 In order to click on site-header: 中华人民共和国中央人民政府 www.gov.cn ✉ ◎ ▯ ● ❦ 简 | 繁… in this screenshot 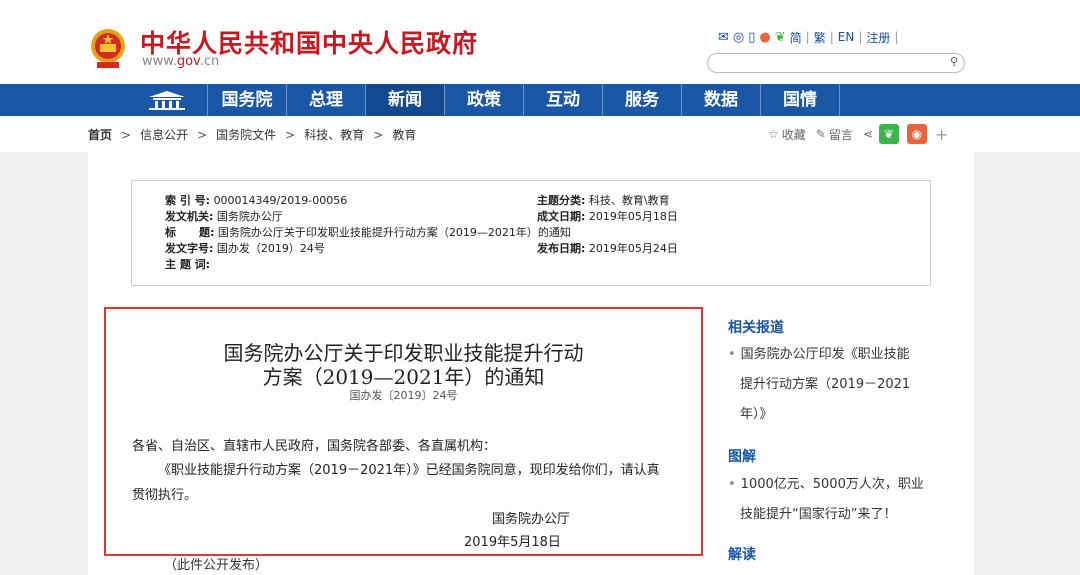, I will do `click(540, 42)`.